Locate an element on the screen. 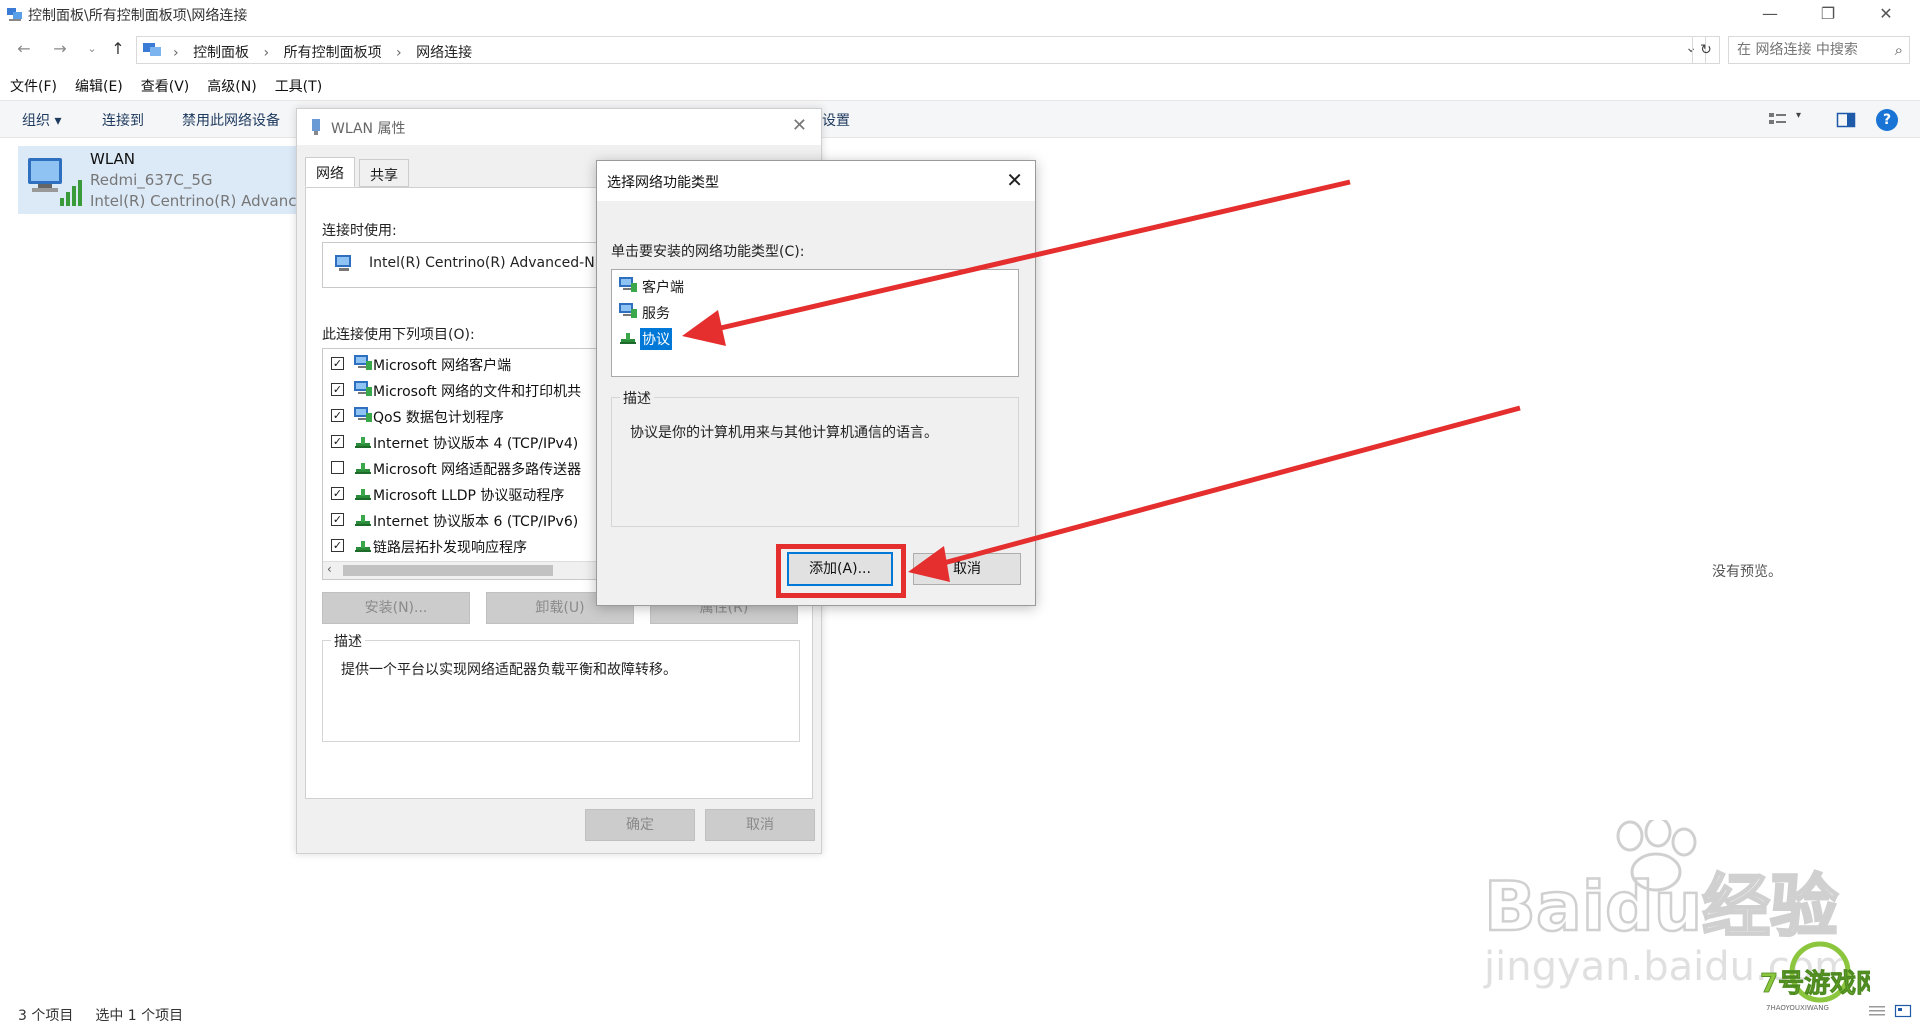  settings-button: 设置 is located at coordinates (836, 120).